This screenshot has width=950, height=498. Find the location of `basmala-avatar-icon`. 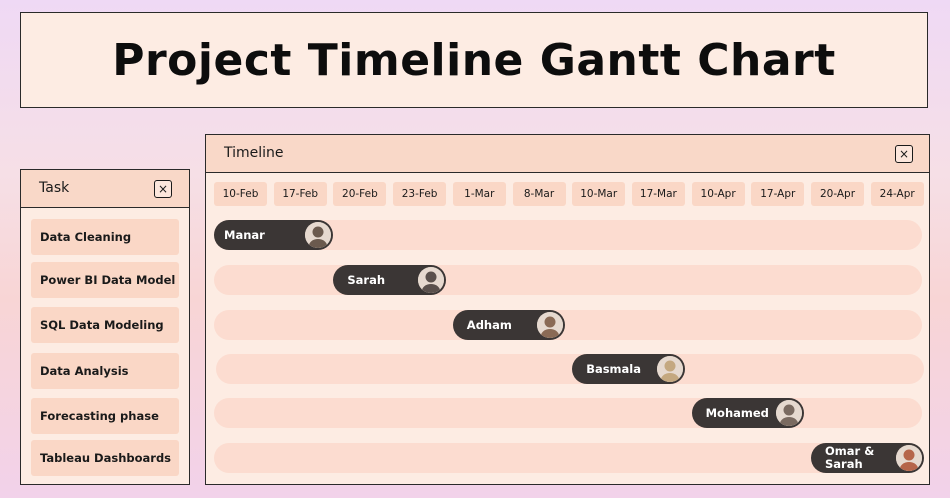

basmala-avatar-icon is located at coordinates (669, 369).